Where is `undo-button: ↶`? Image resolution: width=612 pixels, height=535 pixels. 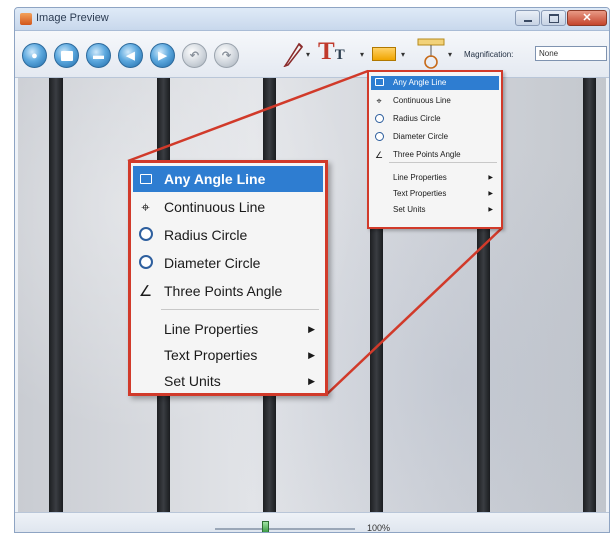 undo-button: ↶ is located at coordinates (194, 55).